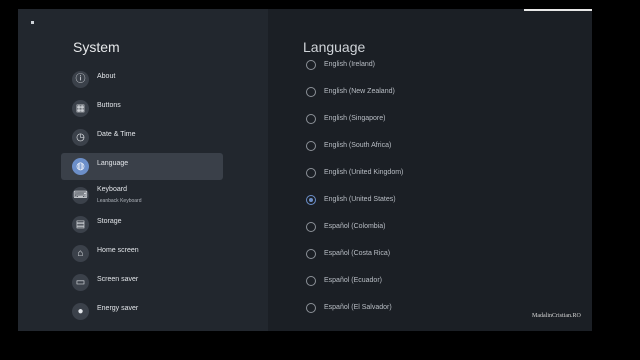 This screenshot has width=640, height=360. What do you see at coordinates (142, 282) in the screenshot?
I see `sidebar-item-screen-saver: ▭ Screen saver` at bounding box center [142, 282].